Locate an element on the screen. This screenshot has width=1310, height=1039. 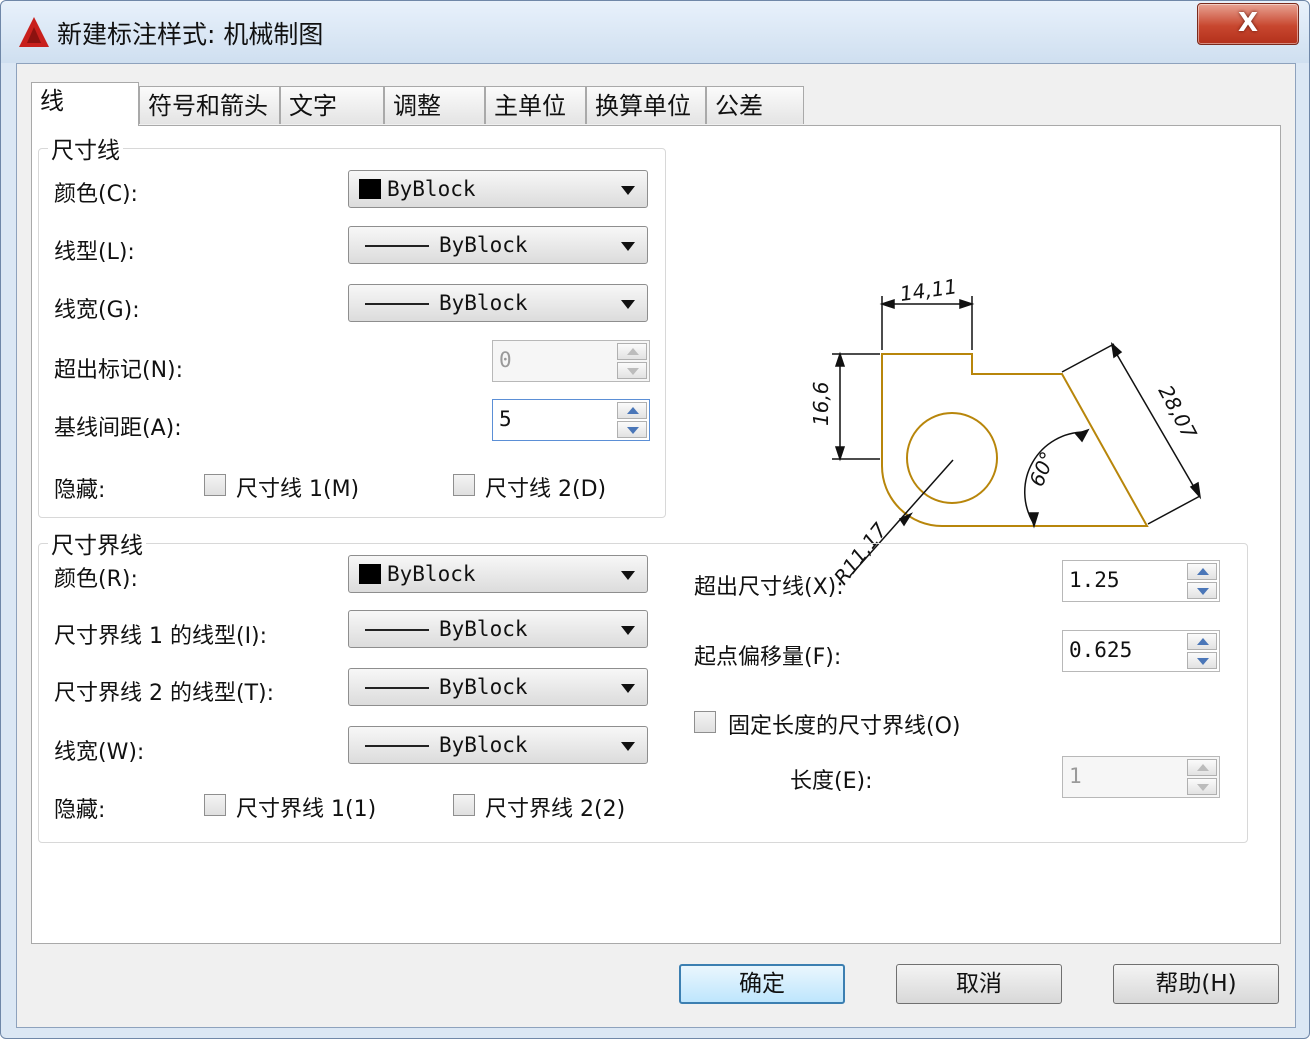
preview-dim-top-text: 14,11 is located at coordinates (928, 290).